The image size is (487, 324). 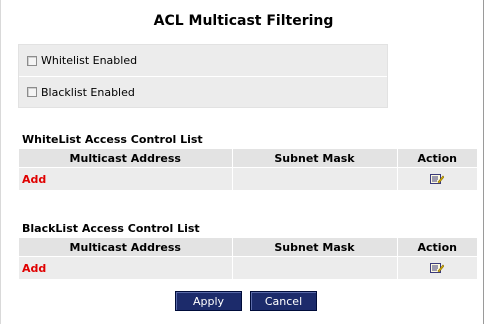 What do you see at coordinates (208, 301) in the screenshot?
I see `apply-button: Apply` at bounding box center [208, 301].